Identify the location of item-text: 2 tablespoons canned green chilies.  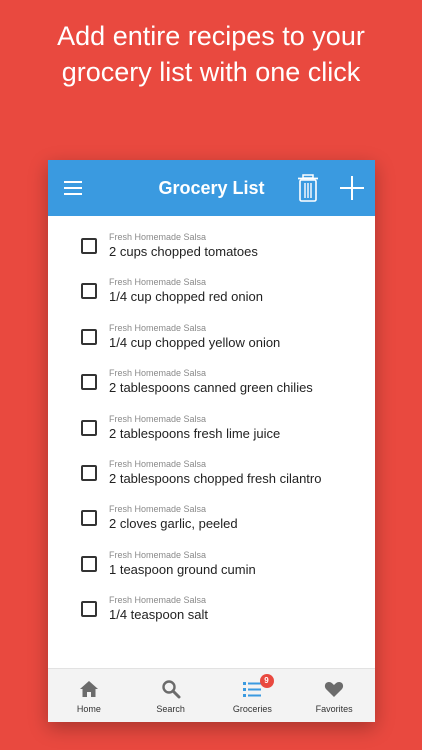
(211, 388).